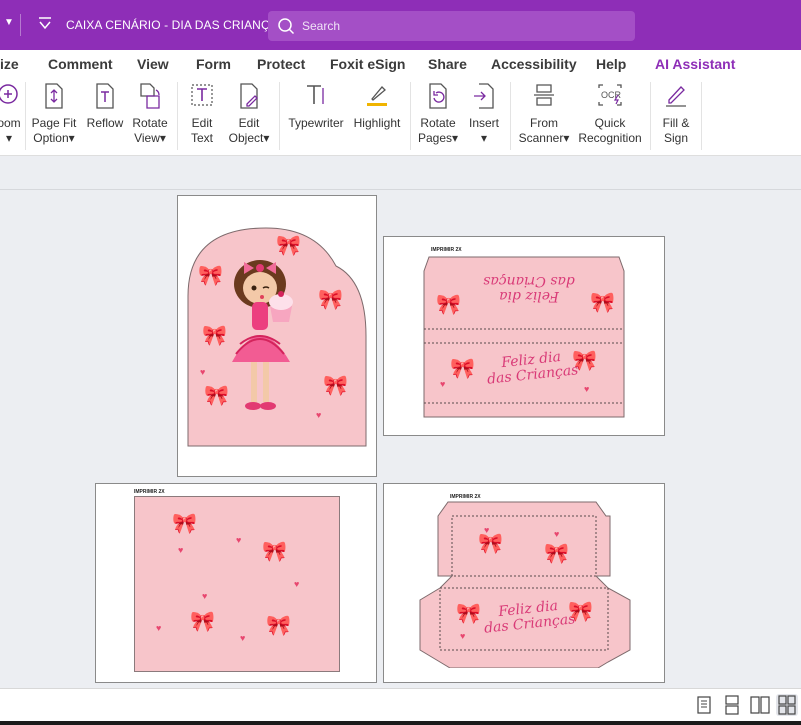 This screenshot has height=725, width=801. What do you see at coordinates (315, 94) in the screenshot?
I see `typewriter-icon` at bounding box center [315, 94].